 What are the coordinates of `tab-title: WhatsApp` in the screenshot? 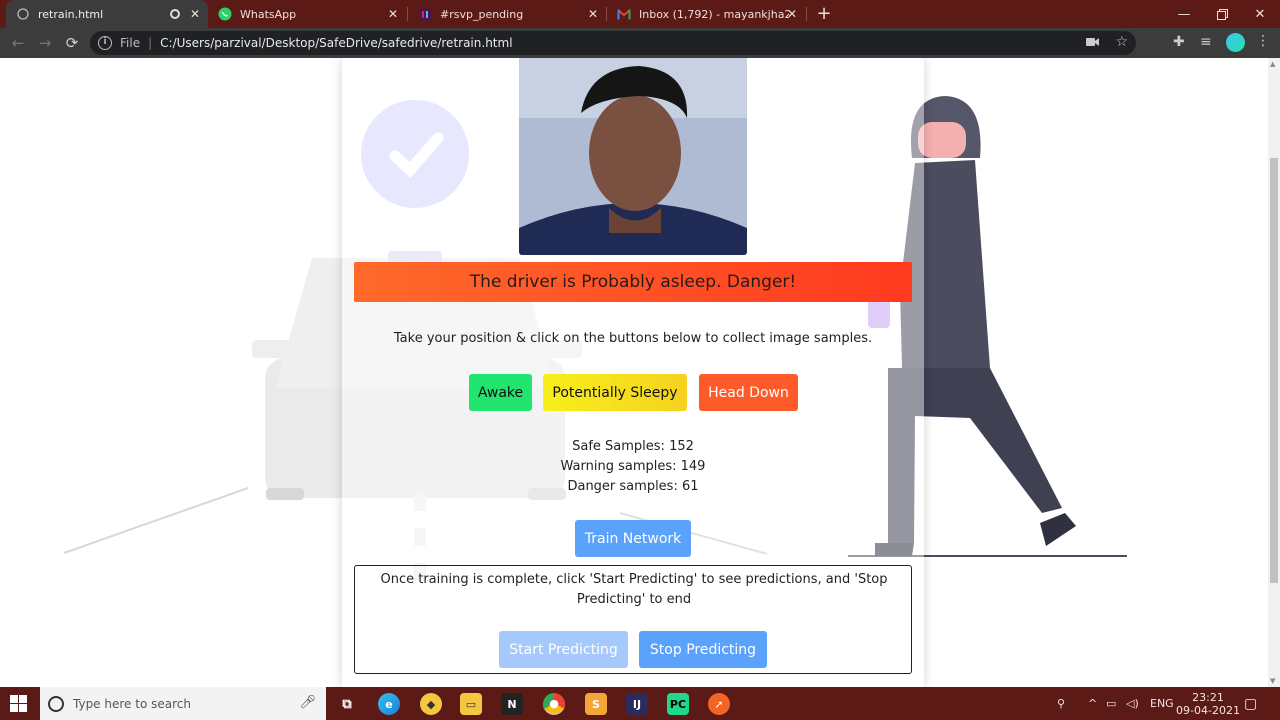 It's located at (268, 14).